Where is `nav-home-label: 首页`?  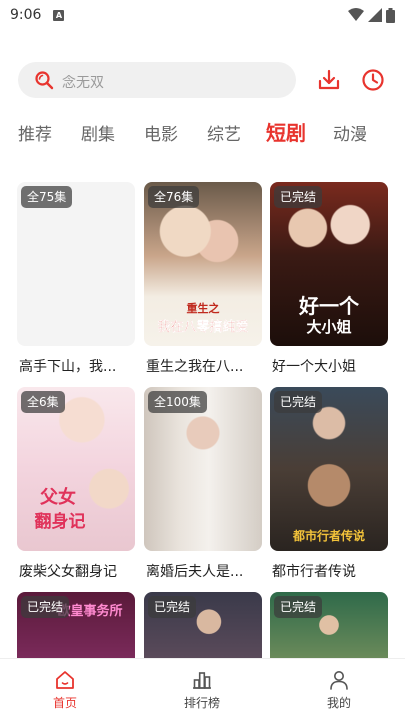
nav-home-label: 首页 is located at coordinates (64, 703).